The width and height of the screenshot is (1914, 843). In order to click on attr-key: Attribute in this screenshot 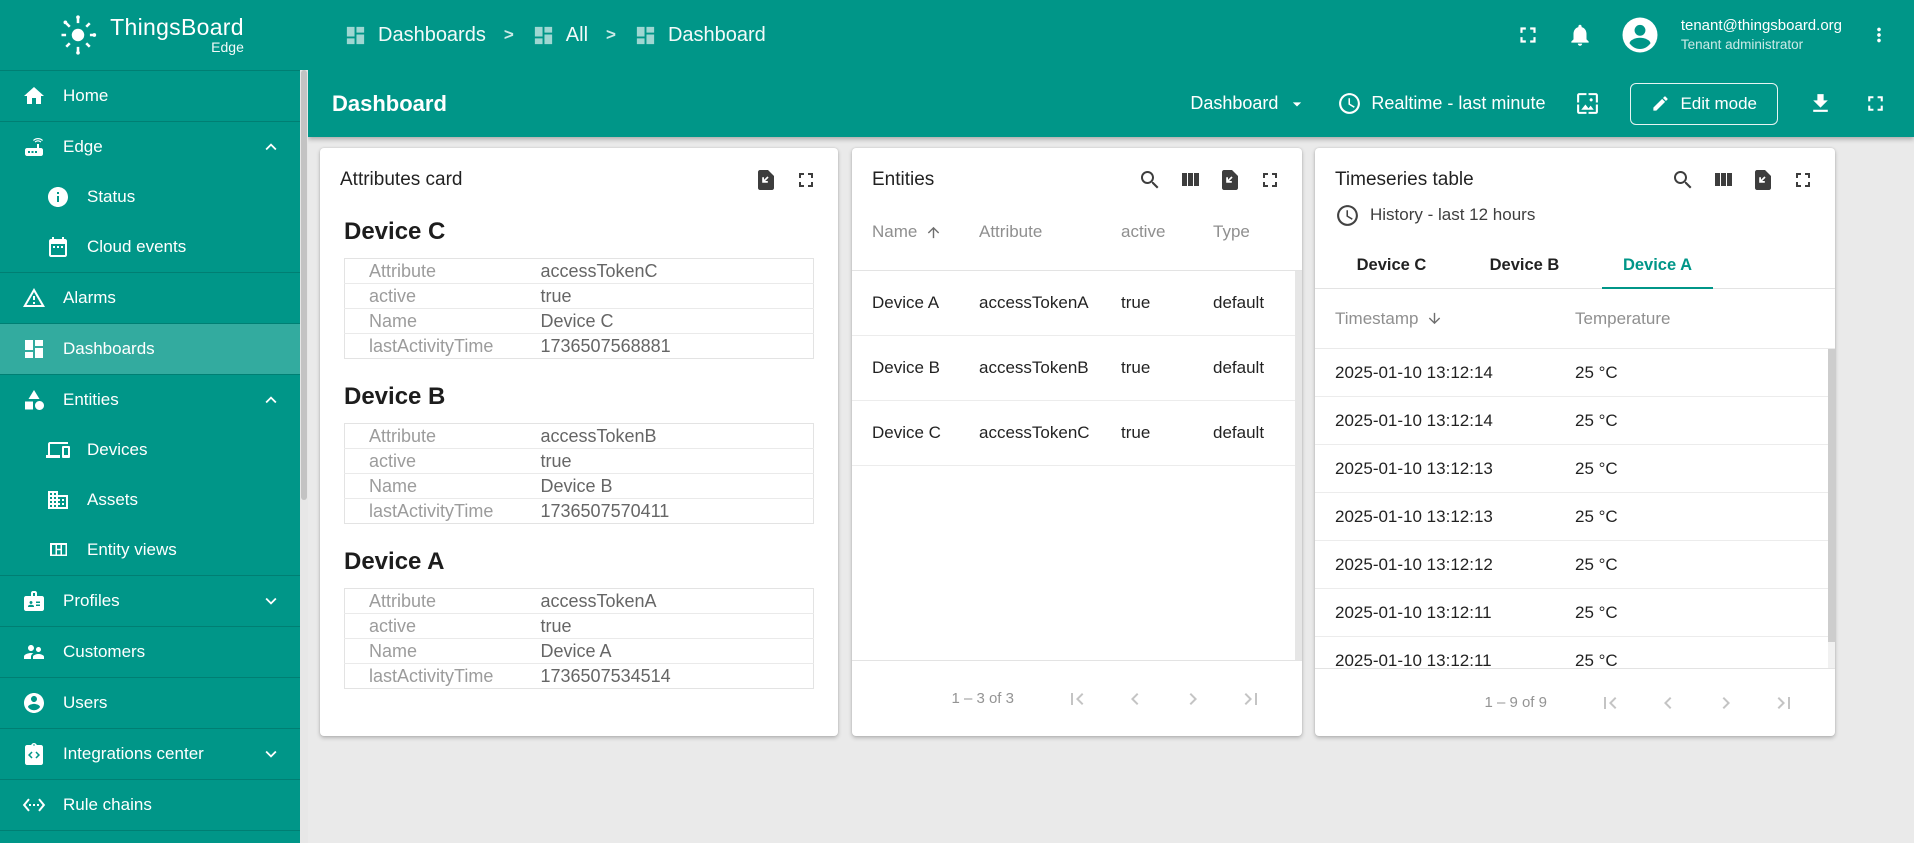, I will do `click(403, 435)`.